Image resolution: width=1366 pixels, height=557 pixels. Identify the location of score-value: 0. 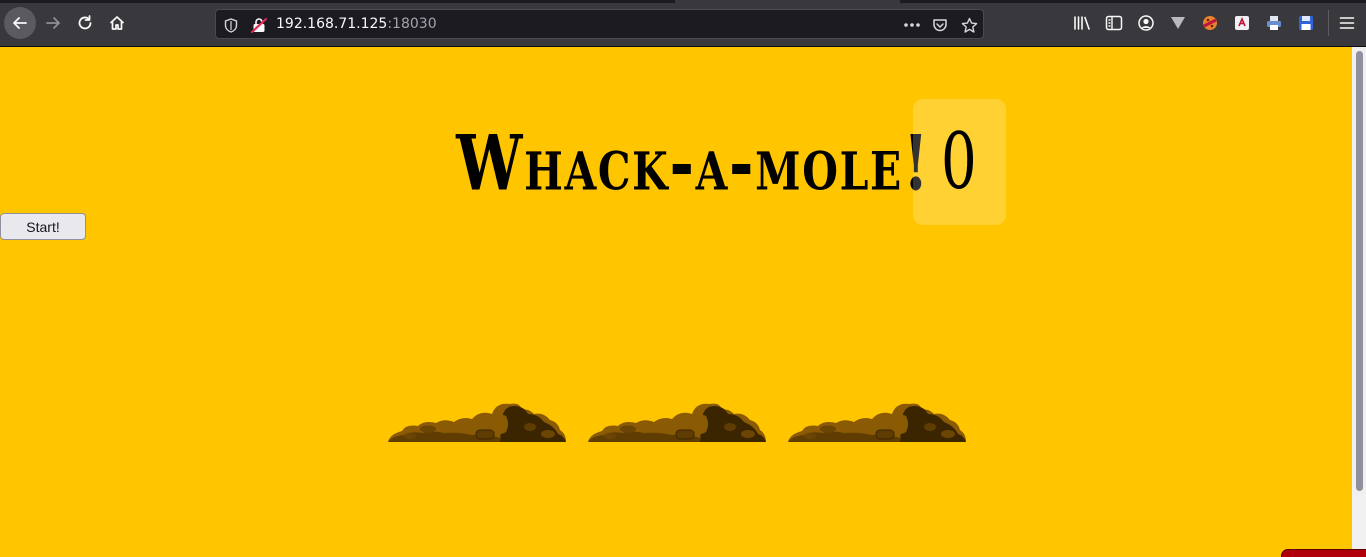
(959, 162).